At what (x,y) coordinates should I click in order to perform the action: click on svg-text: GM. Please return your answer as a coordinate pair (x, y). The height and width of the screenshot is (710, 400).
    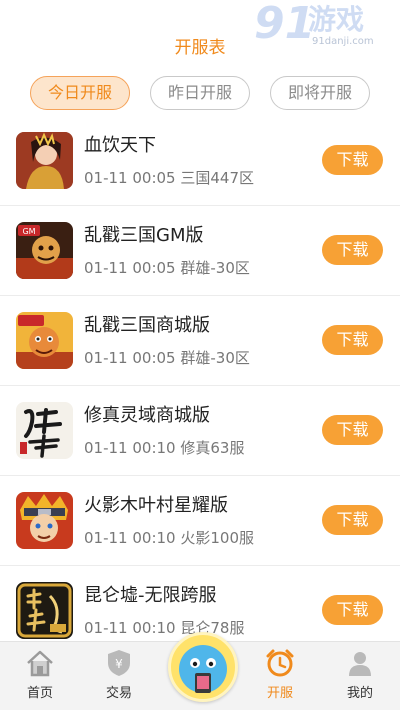
    Looking at the image, I should click on (28, 231).